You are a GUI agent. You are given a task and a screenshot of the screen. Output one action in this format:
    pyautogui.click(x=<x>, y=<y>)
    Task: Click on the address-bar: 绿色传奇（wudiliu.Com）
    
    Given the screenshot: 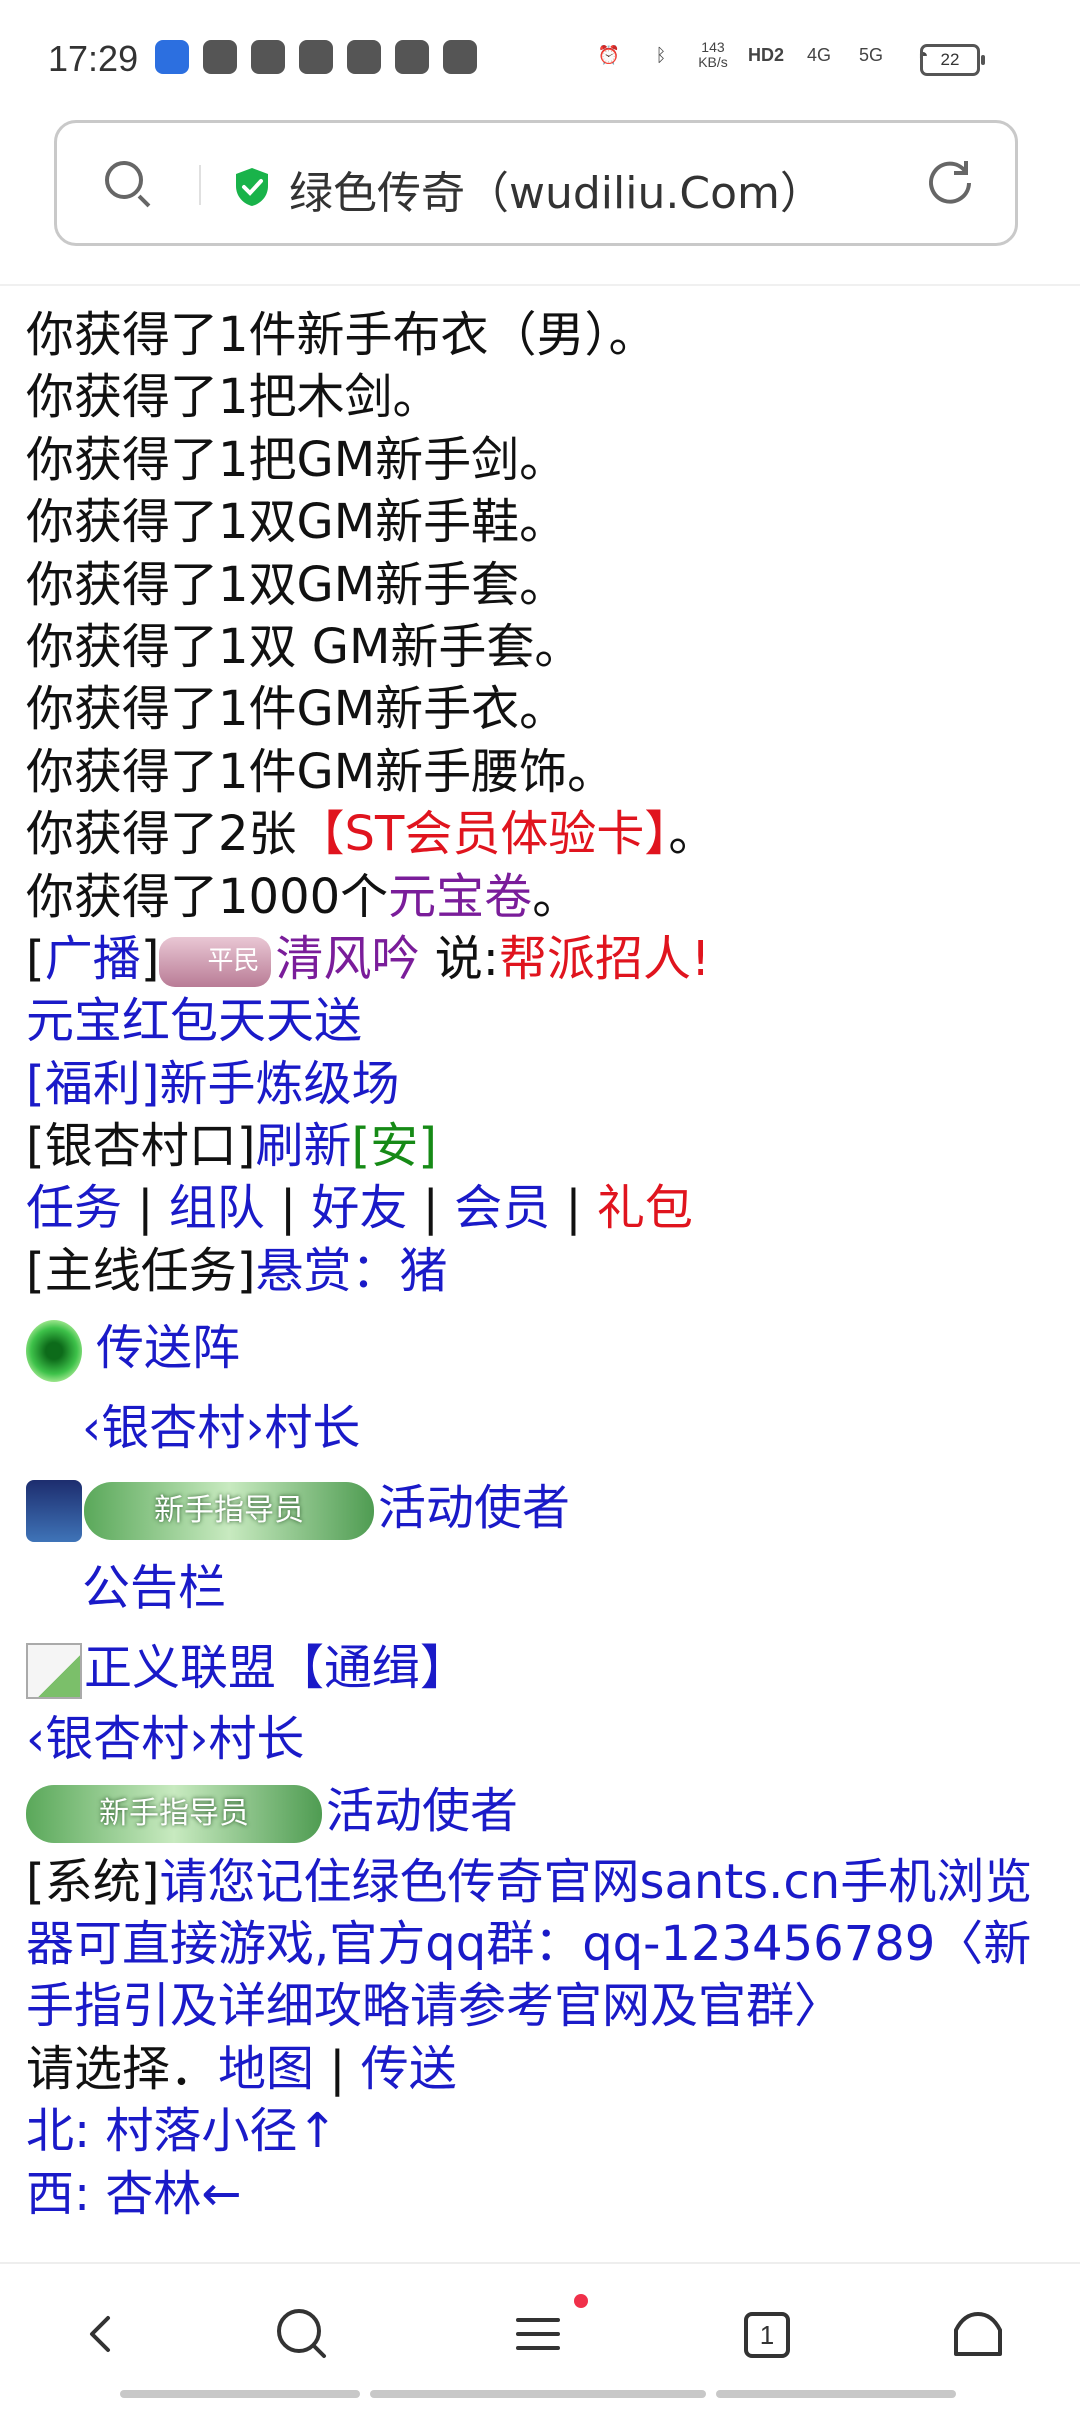 What is the action you would take?
    pyautogui.click(x=536, y=183)
    